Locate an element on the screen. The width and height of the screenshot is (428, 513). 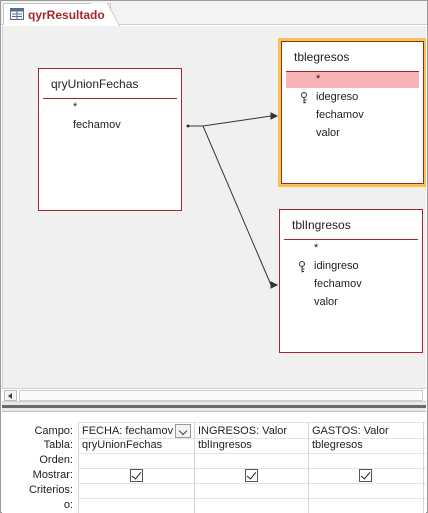
table-tblIngresos: tblIngresos * idingreso fechamov valor is located at coordinates (351, 281).